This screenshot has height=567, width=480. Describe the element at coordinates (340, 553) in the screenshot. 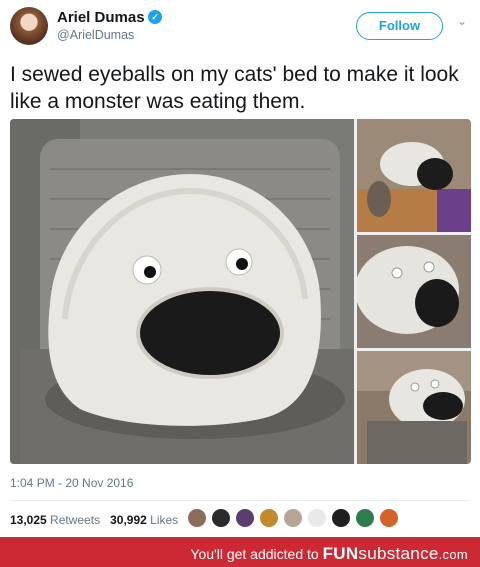

I see `brand-strong: FUN` at that location.